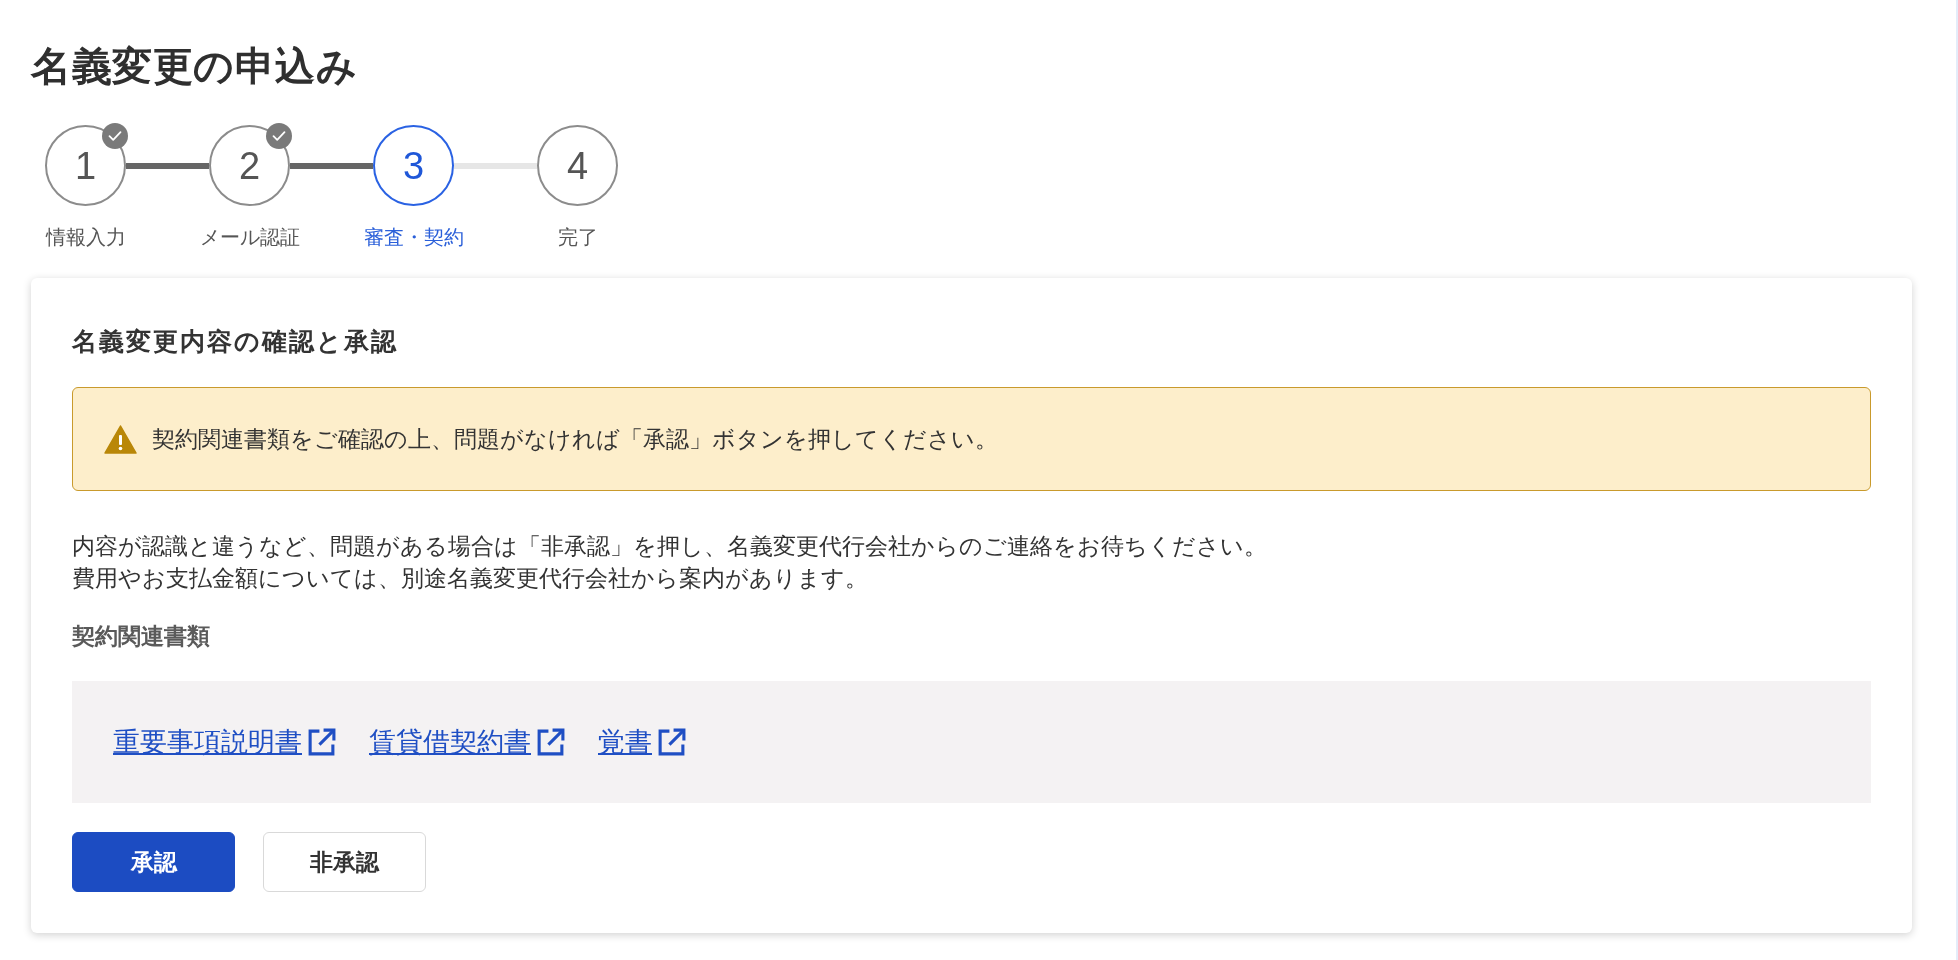 This screenshot has width=1958, height=960. Describe the element at coordinates (225, 742) in the screenshot. I see `document-link: 重要事項説明書` at that location.